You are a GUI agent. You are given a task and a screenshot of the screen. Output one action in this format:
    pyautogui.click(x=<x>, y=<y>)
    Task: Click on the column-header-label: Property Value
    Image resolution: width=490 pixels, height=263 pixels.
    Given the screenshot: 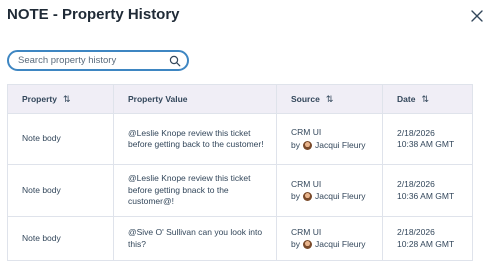 What is the action you would take?
    pyautogui.click(x=158, y=99)
    